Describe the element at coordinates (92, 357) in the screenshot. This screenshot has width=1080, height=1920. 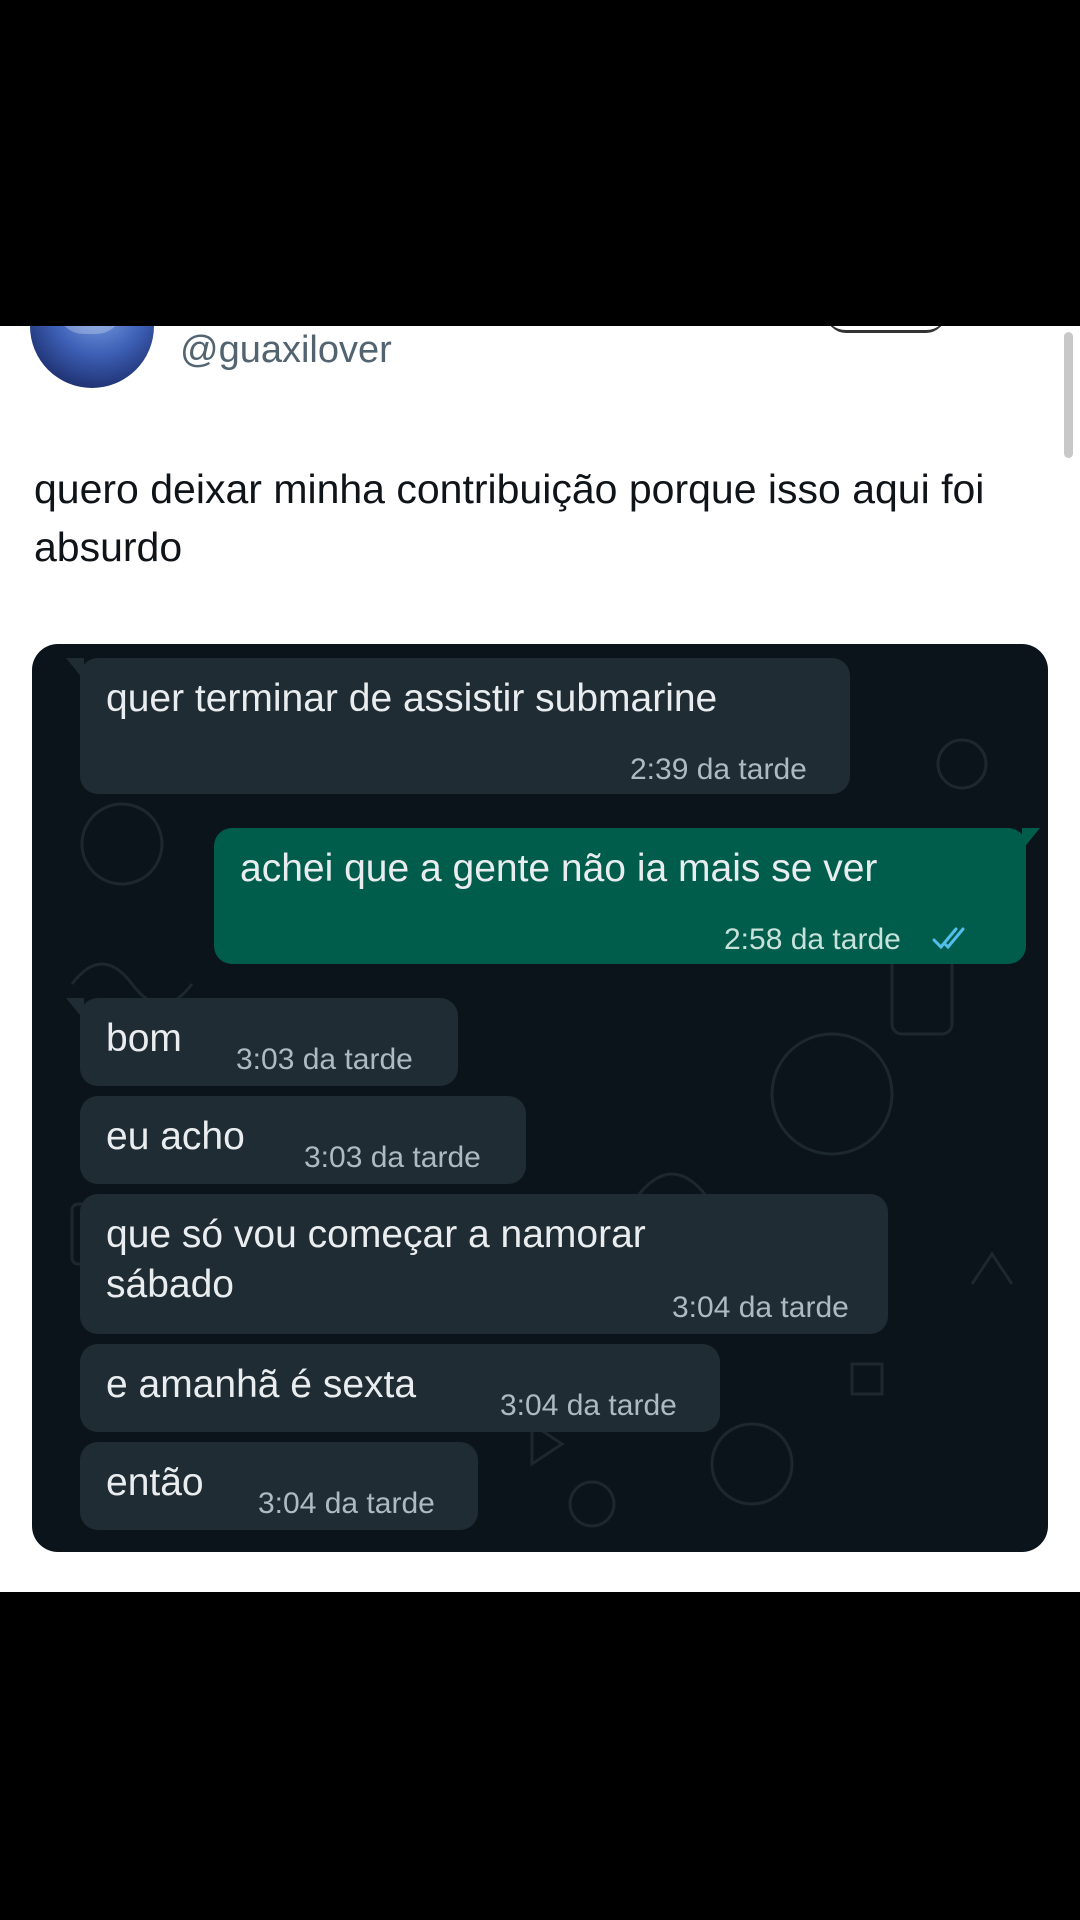
I see `avatar` at that location.